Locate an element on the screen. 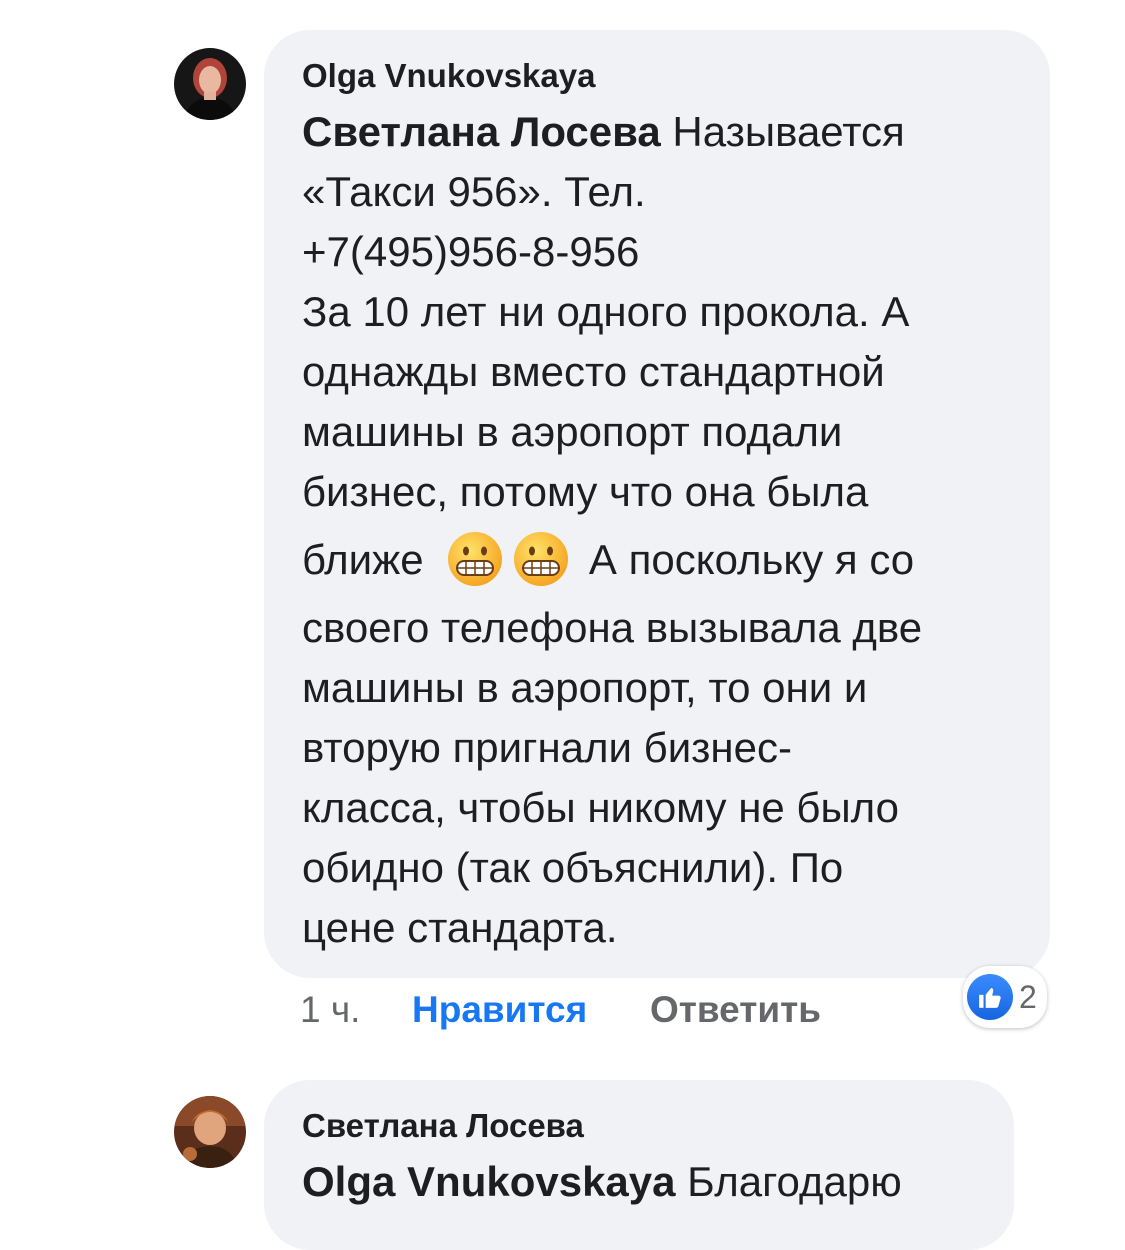 The width and height of the screenshot is (1125, 1250). comment-author: Olga Vnukovskaya is located at coordinates (657, 76).